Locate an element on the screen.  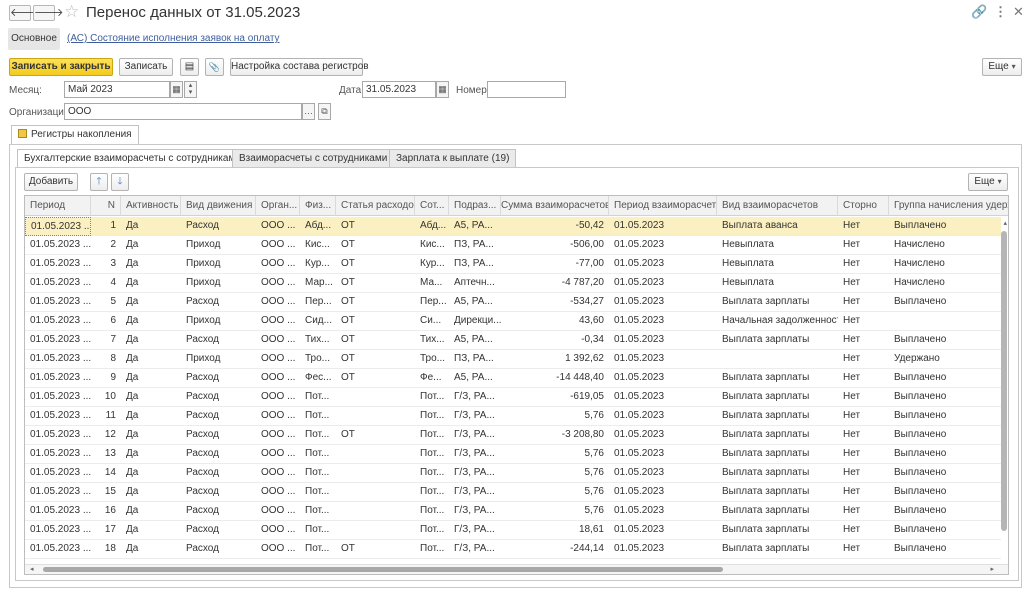
cell-col-accrual-group: Выплачено is located at coordinates (945, 226).